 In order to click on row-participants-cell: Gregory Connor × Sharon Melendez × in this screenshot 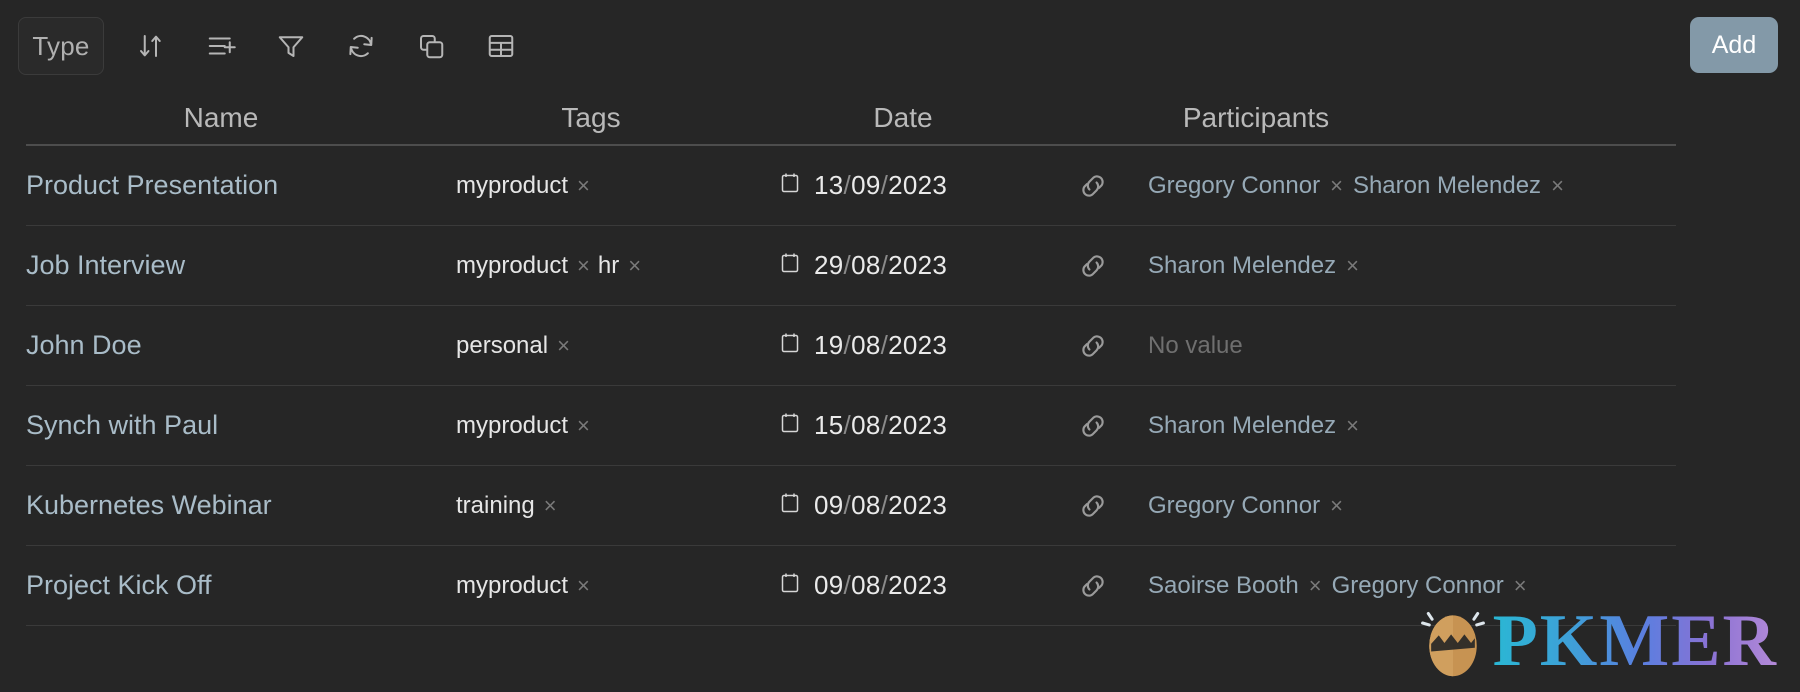, I will do `click(1376, 186)`.